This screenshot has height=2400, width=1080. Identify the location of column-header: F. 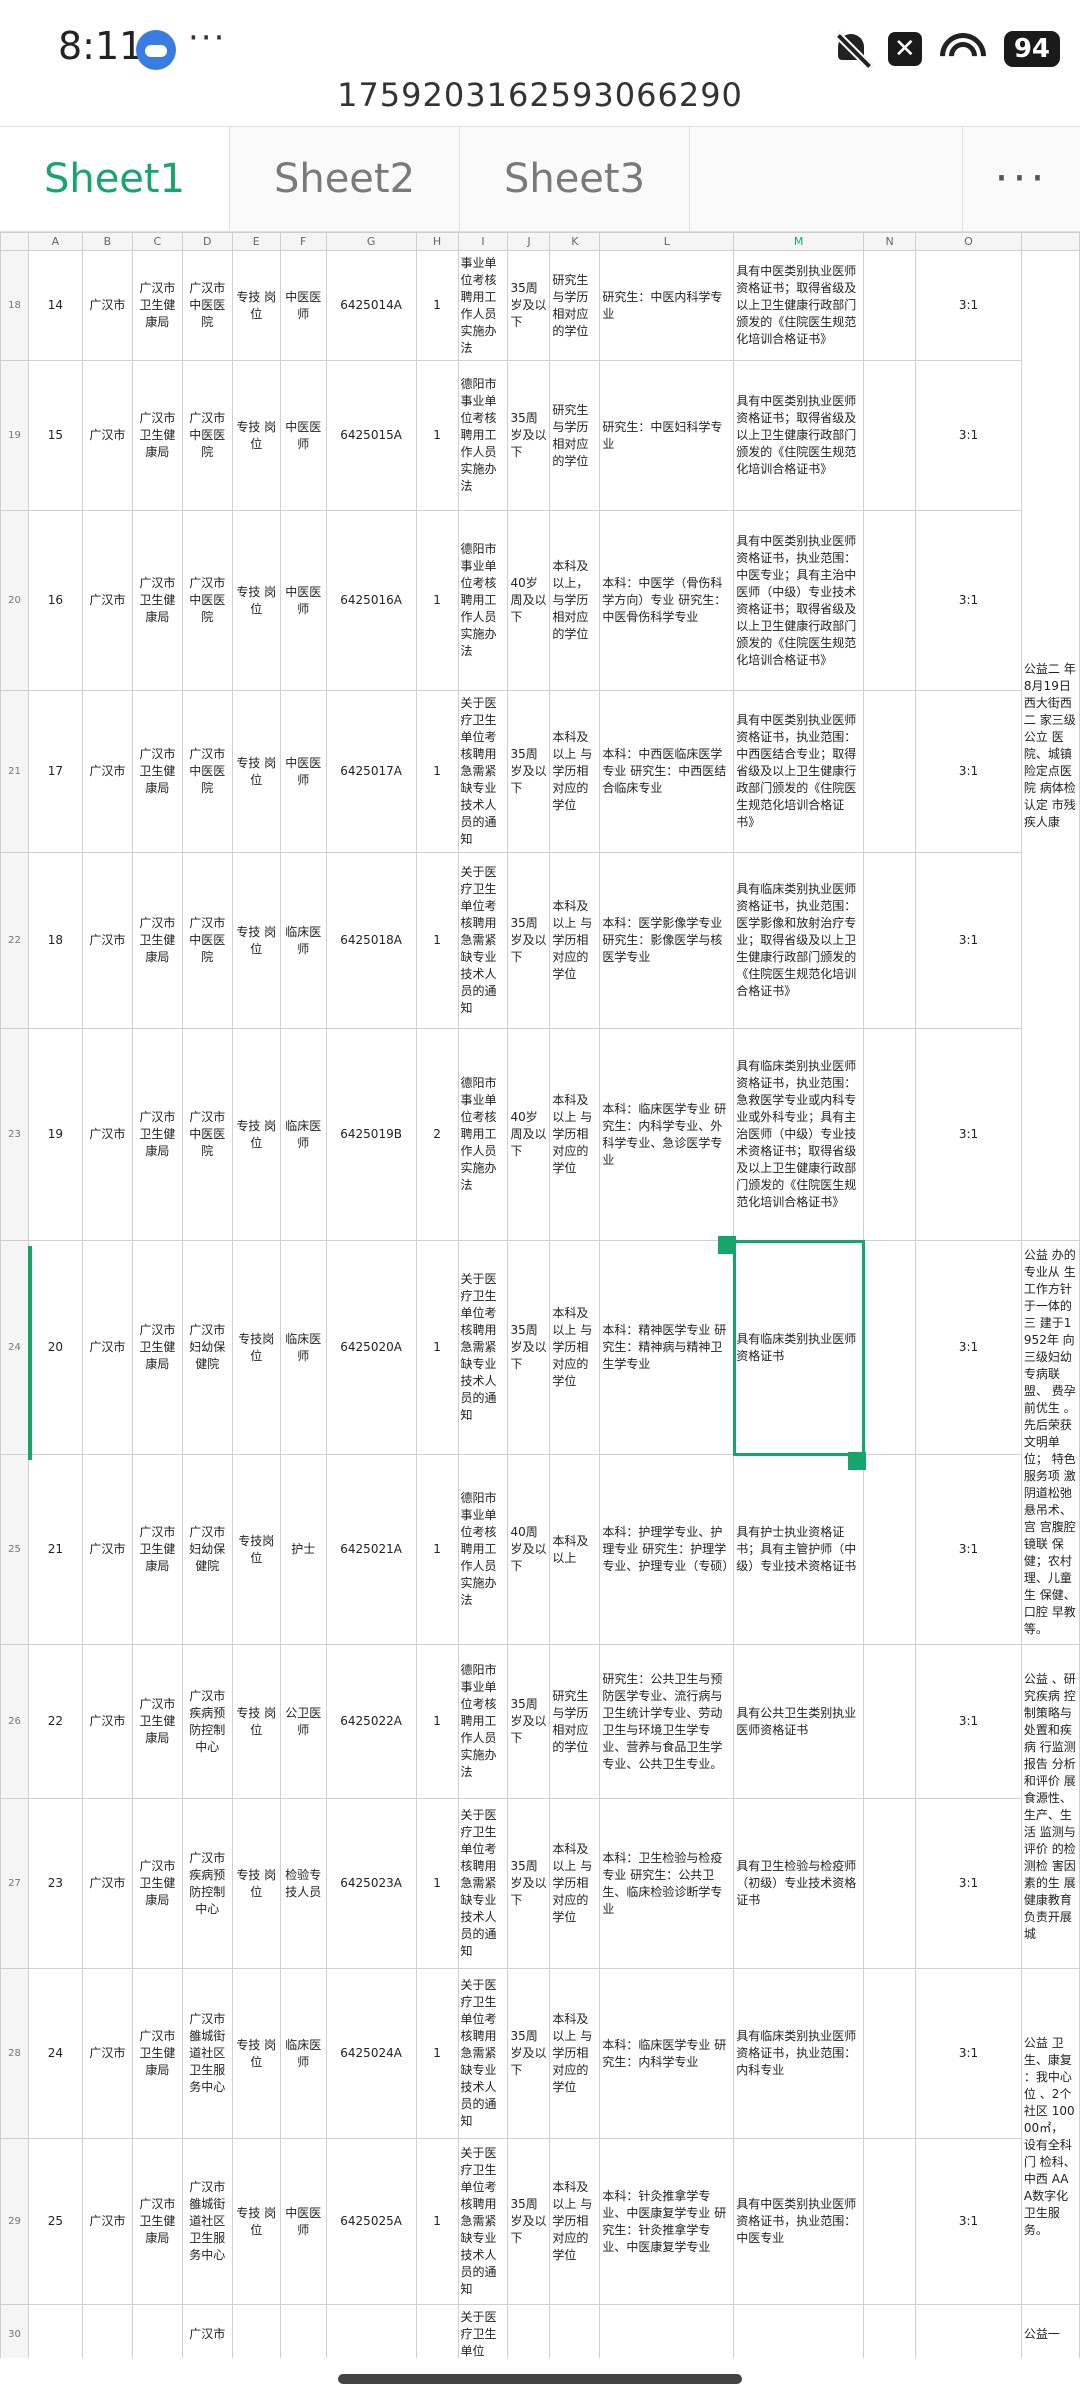
(303, 241).